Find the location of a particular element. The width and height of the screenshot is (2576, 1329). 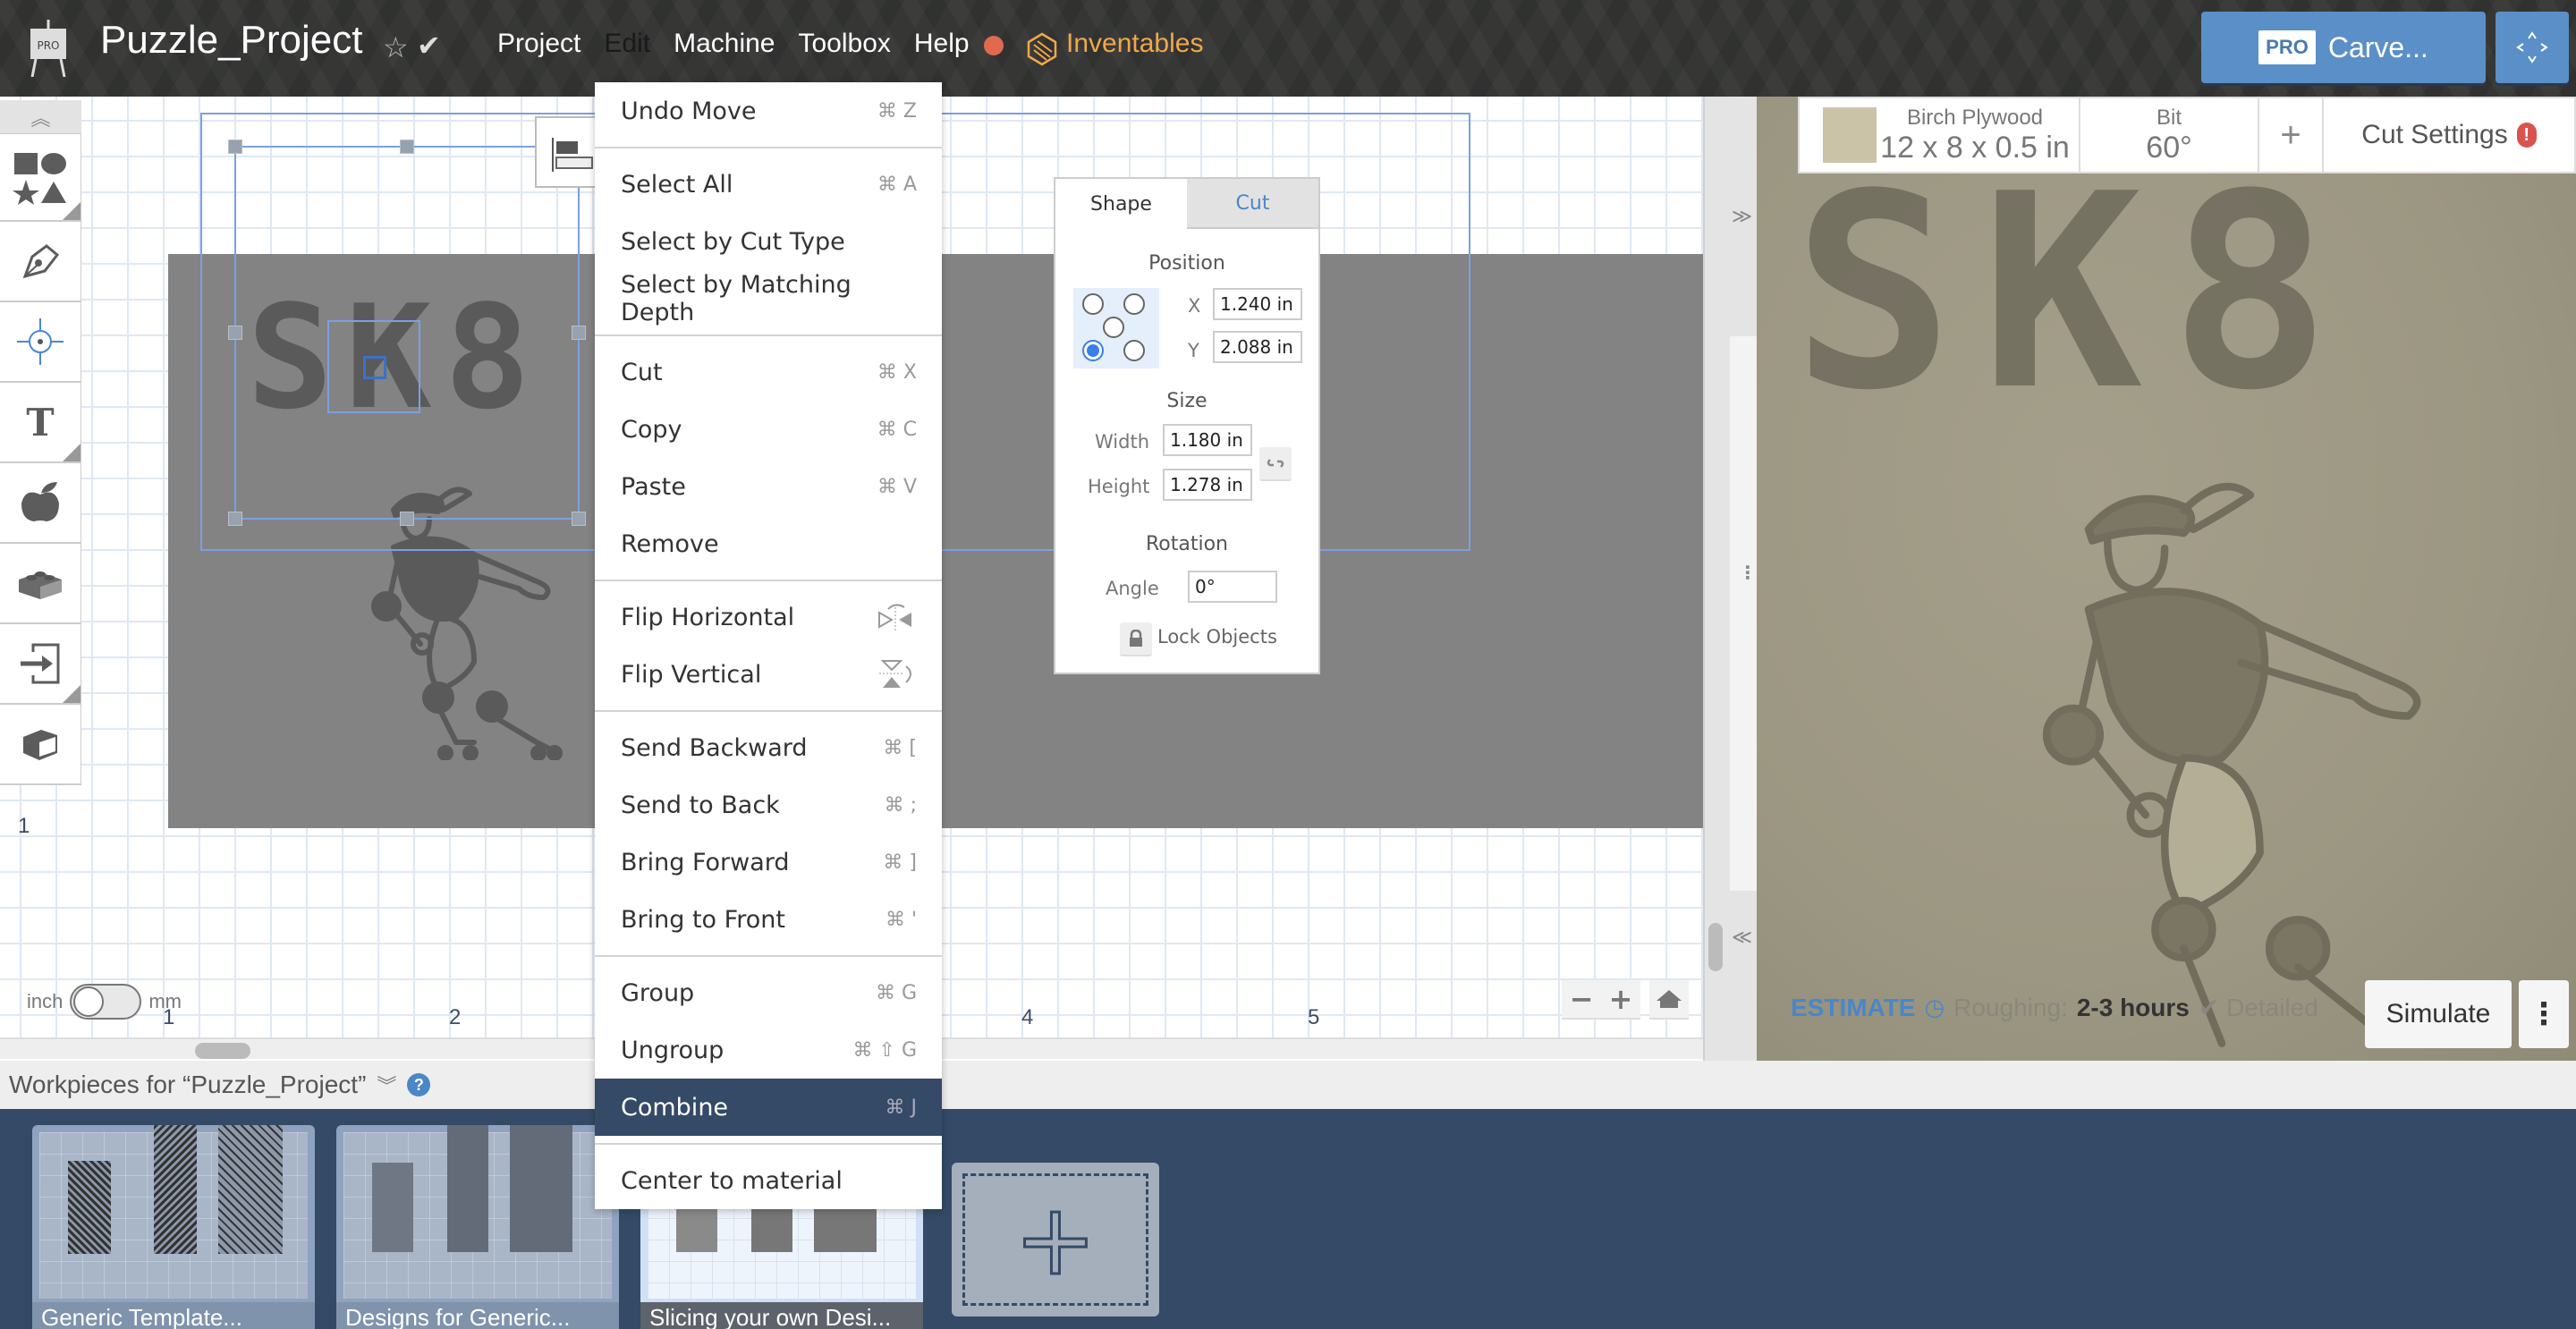

cut-settings-button: Cut Settings ! is located at coordinates (2449, 135).